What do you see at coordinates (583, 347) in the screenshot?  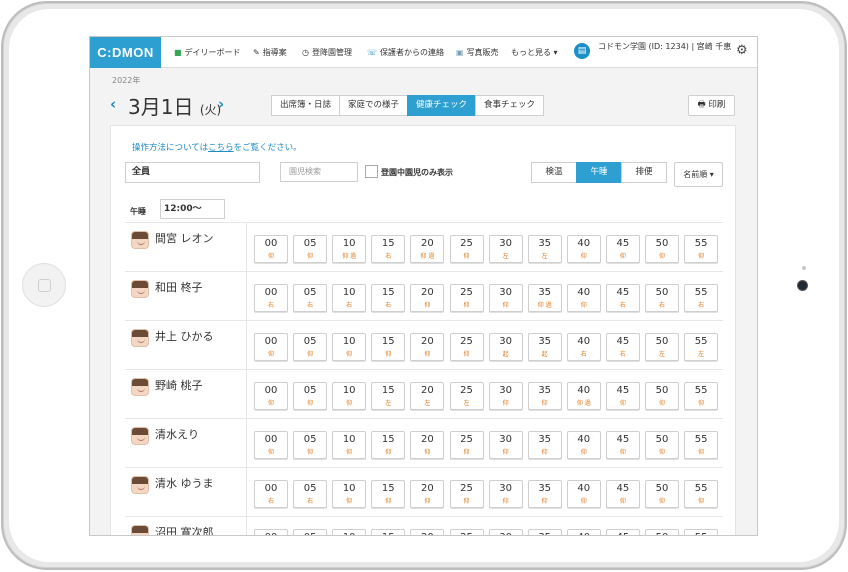 I see `nap-check-slot: 40 右` at bounding box center [583, 347].